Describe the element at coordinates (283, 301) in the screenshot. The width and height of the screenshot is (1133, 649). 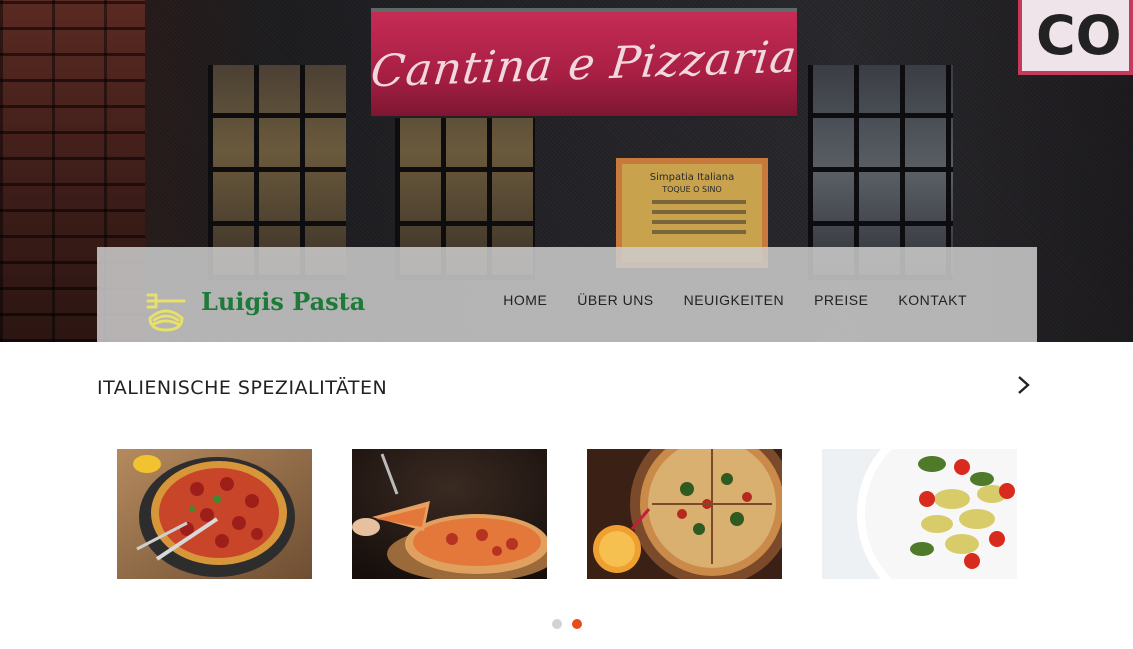
I see `brand-name: Luigis Pasta` at that location.